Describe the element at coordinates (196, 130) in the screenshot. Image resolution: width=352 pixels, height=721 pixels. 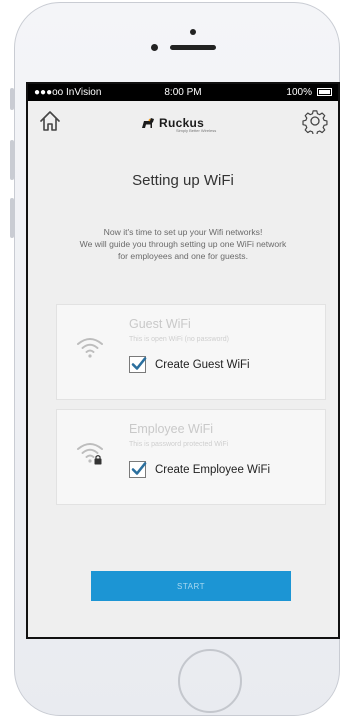
I see `logo-tagline: Simply Better Wireless` at that location.